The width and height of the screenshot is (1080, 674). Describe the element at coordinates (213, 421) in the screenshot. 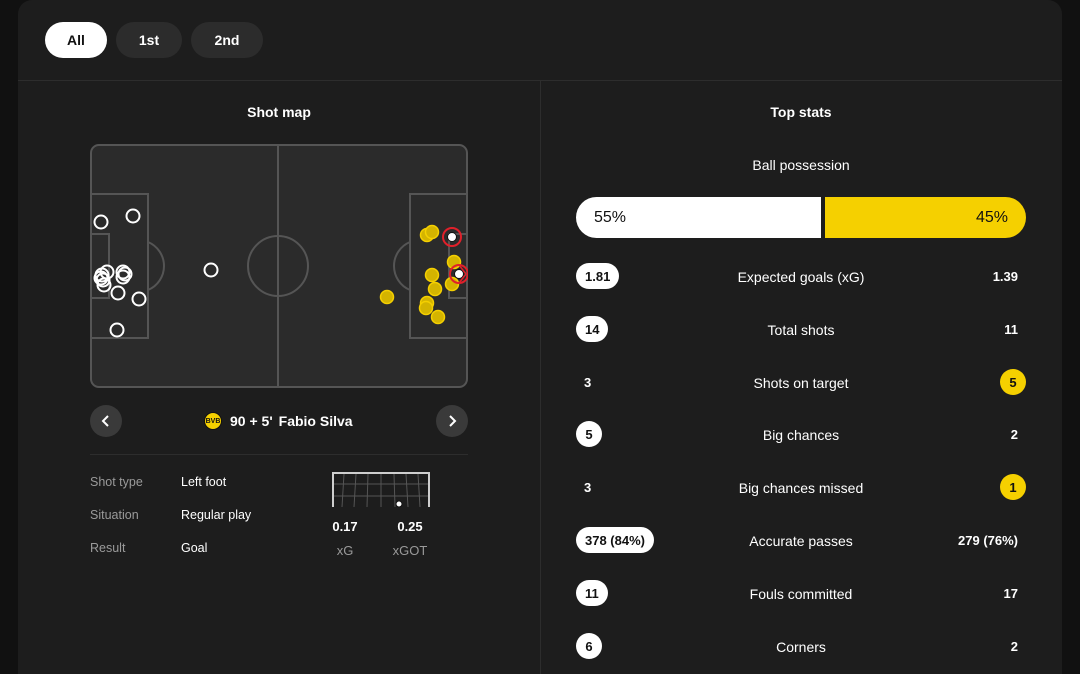

I see `bvb-crest-icon: BVB` at that location.